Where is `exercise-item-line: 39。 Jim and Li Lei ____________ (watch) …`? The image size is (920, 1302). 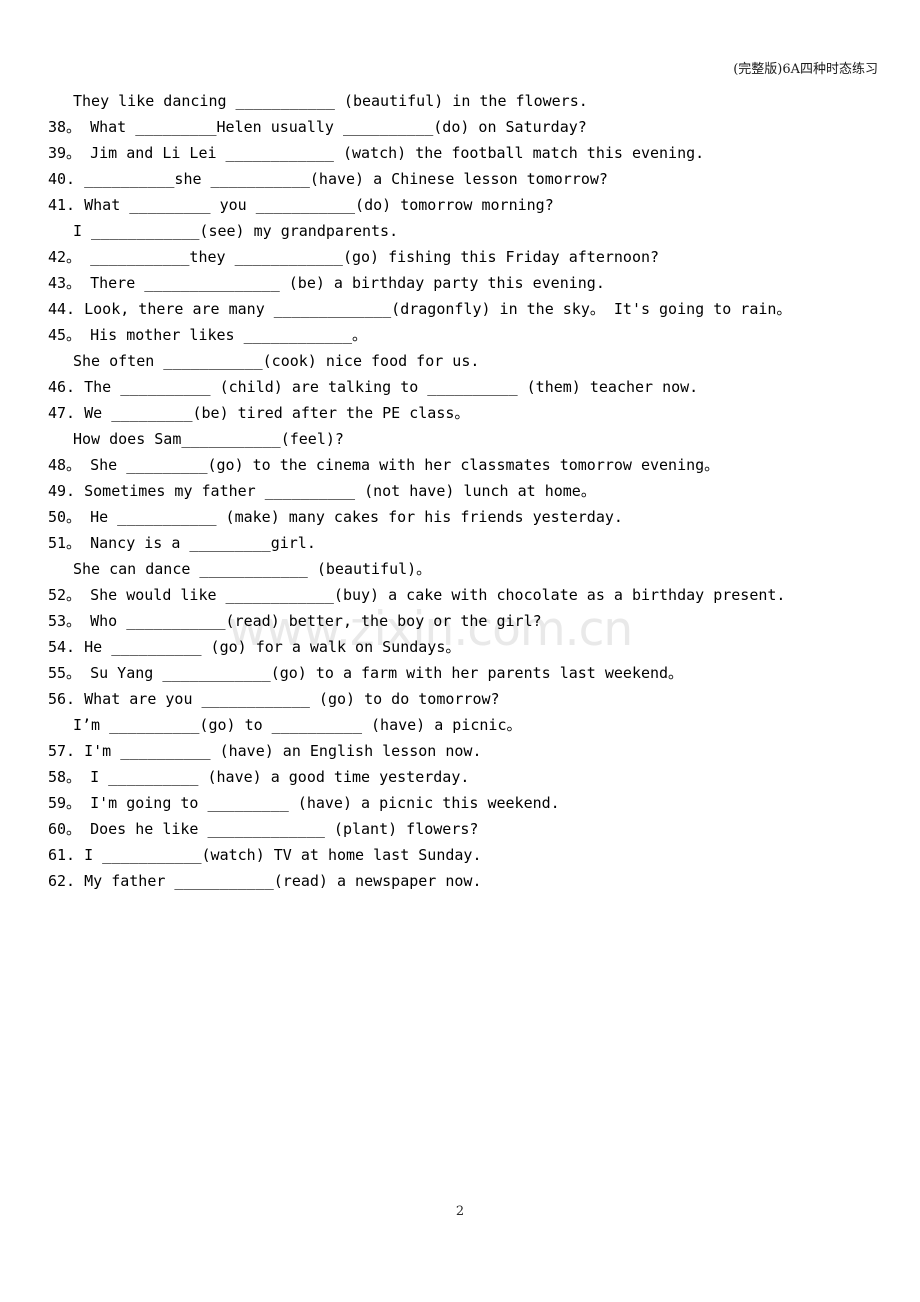
exercise-item-line: 39。 Jim and Li Lei ____________ (watch) … is located at coordinates (376, 153).